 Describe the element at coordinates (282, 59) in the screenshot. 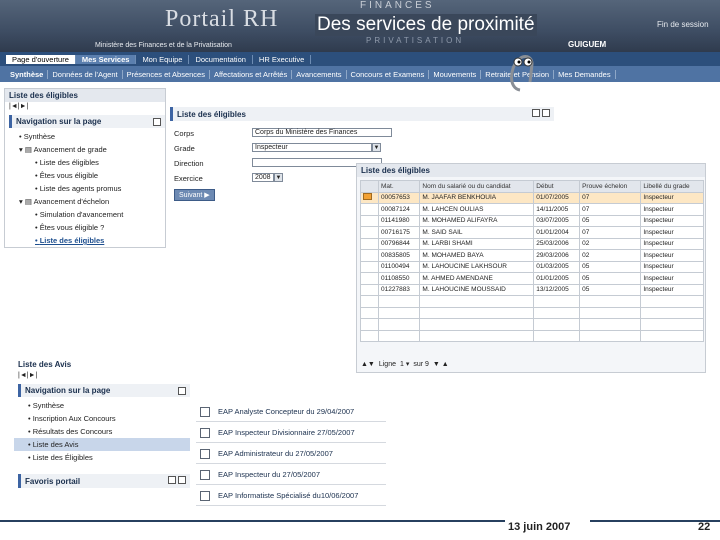

I see `tab-hr-executive: HR Executive` at that location.